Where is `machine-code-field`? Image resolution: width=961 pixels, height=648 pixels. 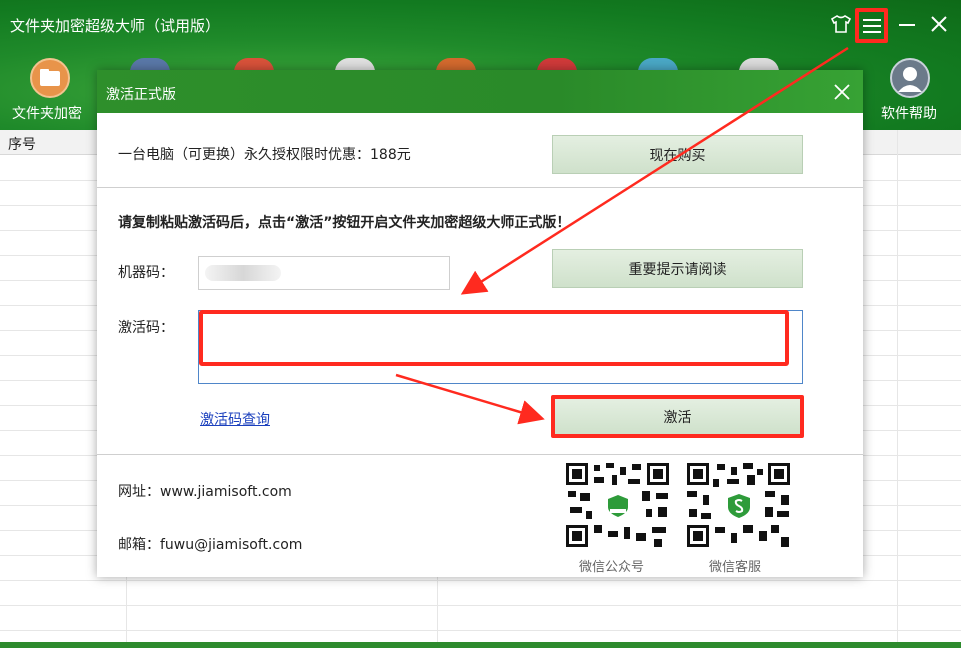
machine-code-field is located at coordinates (324, 273).